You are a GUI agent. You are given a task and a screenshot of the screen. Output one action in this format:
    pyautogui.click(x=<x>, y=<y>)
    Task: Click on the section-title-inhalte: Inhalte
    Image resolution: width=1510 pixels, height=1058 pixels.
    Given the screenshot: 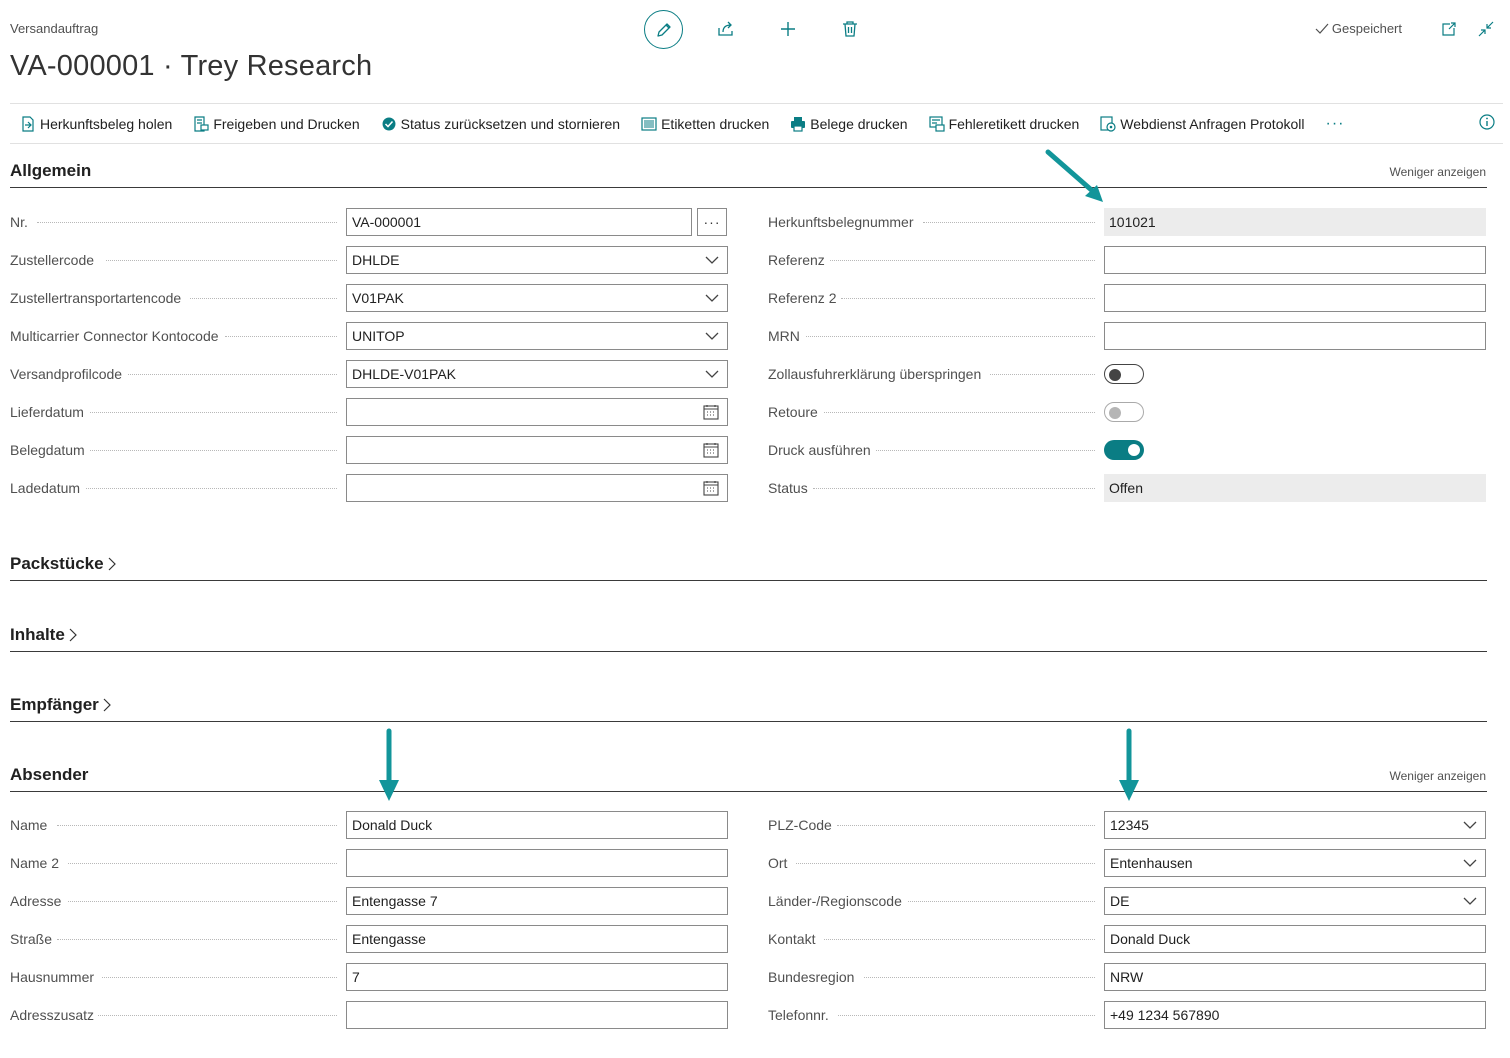 What is the action you would take?
    pyautogui.click(x=43, y=635)
    